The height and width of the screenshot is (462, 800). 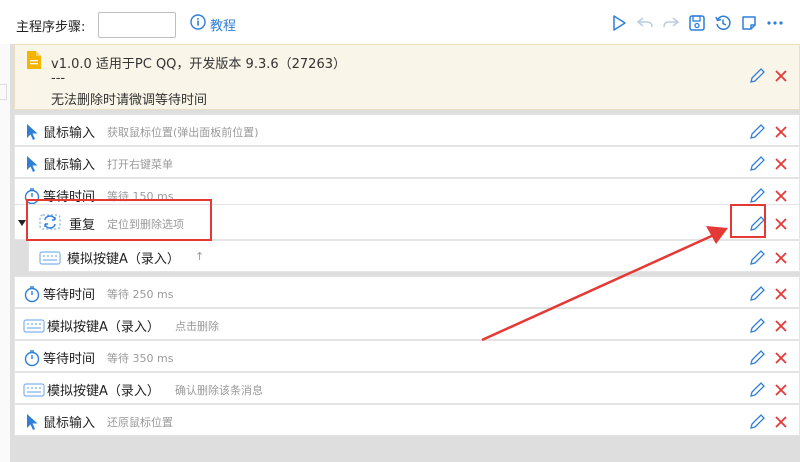 What do you see at coordinates (407, 222) in the screenshot?
I see `step-row-repeat: 重复 定位到删除选项` at bounding box center [407, 222].